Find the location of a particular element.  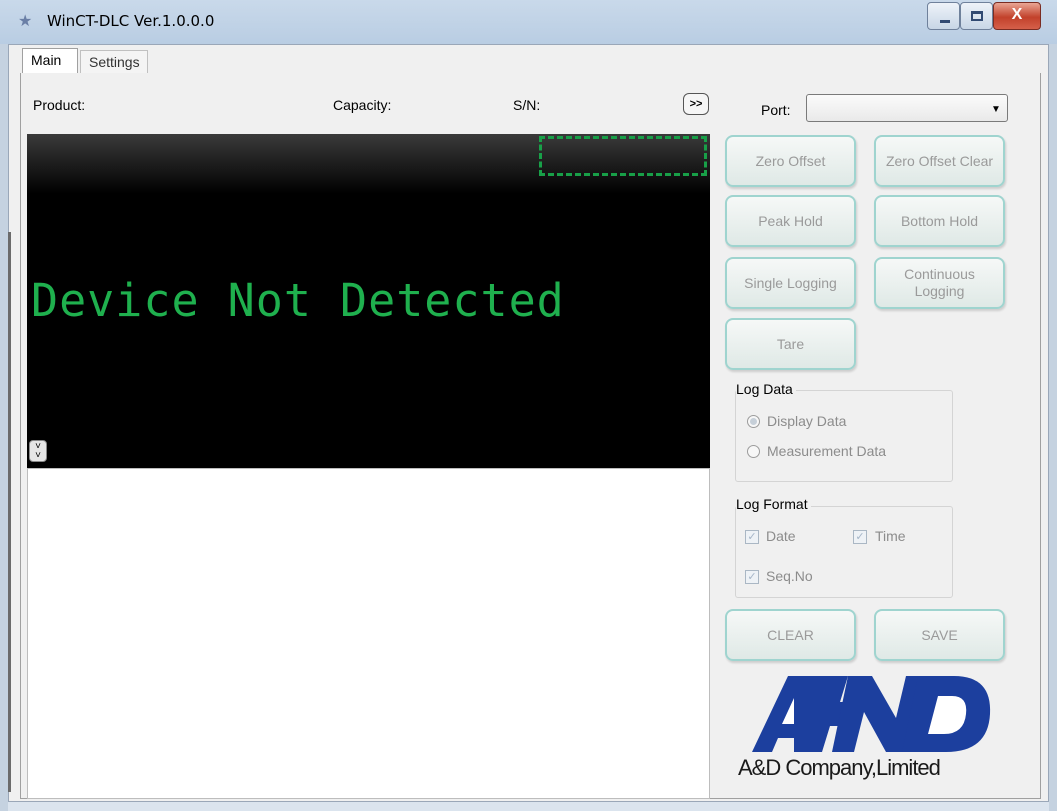

measurement-data-label: Measurement Data is located at coordinates (826, 451).